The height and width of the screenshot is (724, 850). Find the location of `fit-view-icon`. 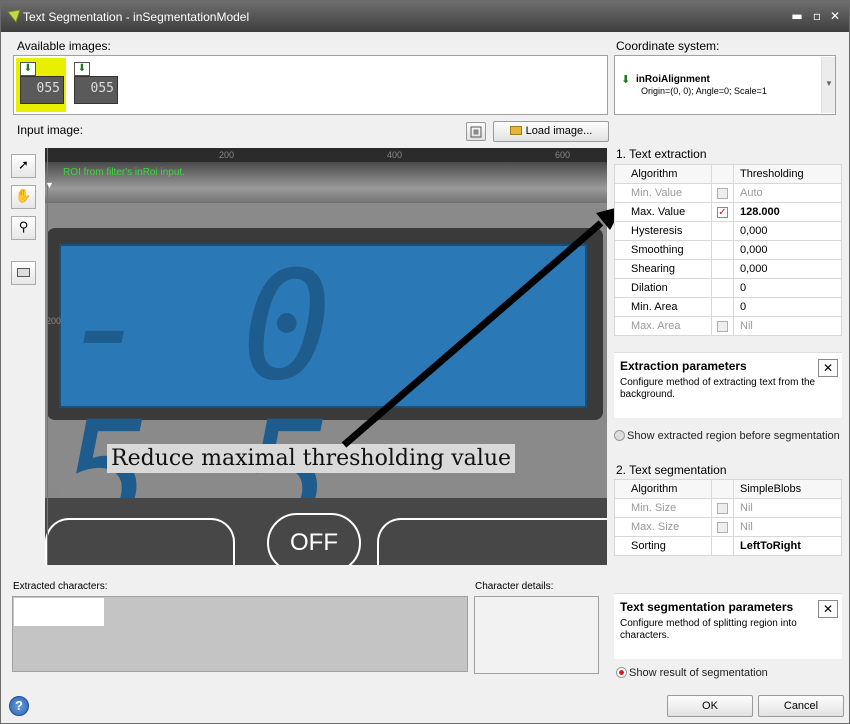

fit-view-icon is located at coordinates (476, 132).